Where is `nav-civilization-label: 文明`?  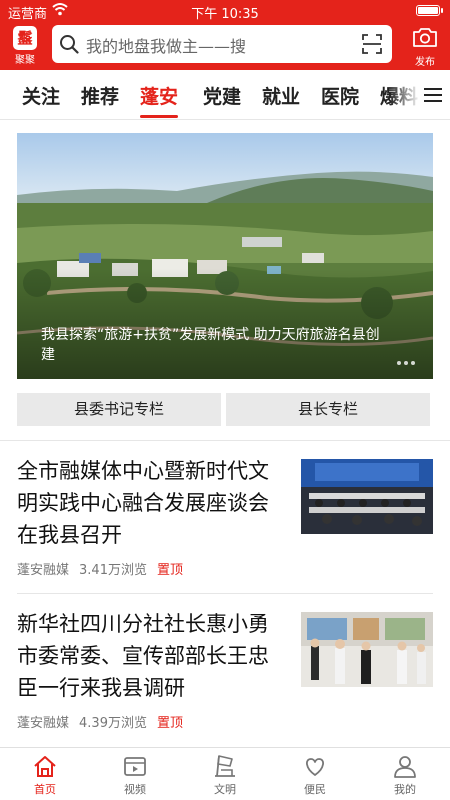
nav-civilization-label: 文明 is located at coordinates (225, 789).